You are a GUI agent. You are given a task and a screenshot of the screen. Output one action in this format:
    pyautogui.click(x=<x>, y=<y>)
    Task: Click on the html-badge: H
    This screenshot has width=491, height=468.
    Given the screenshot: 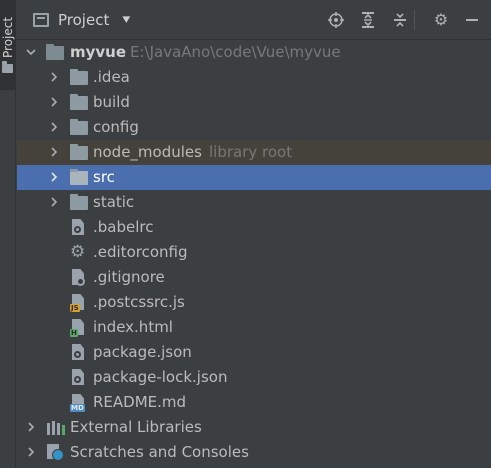 What is the action you would take?
    pyautogui.click(x=74, y=333)
    